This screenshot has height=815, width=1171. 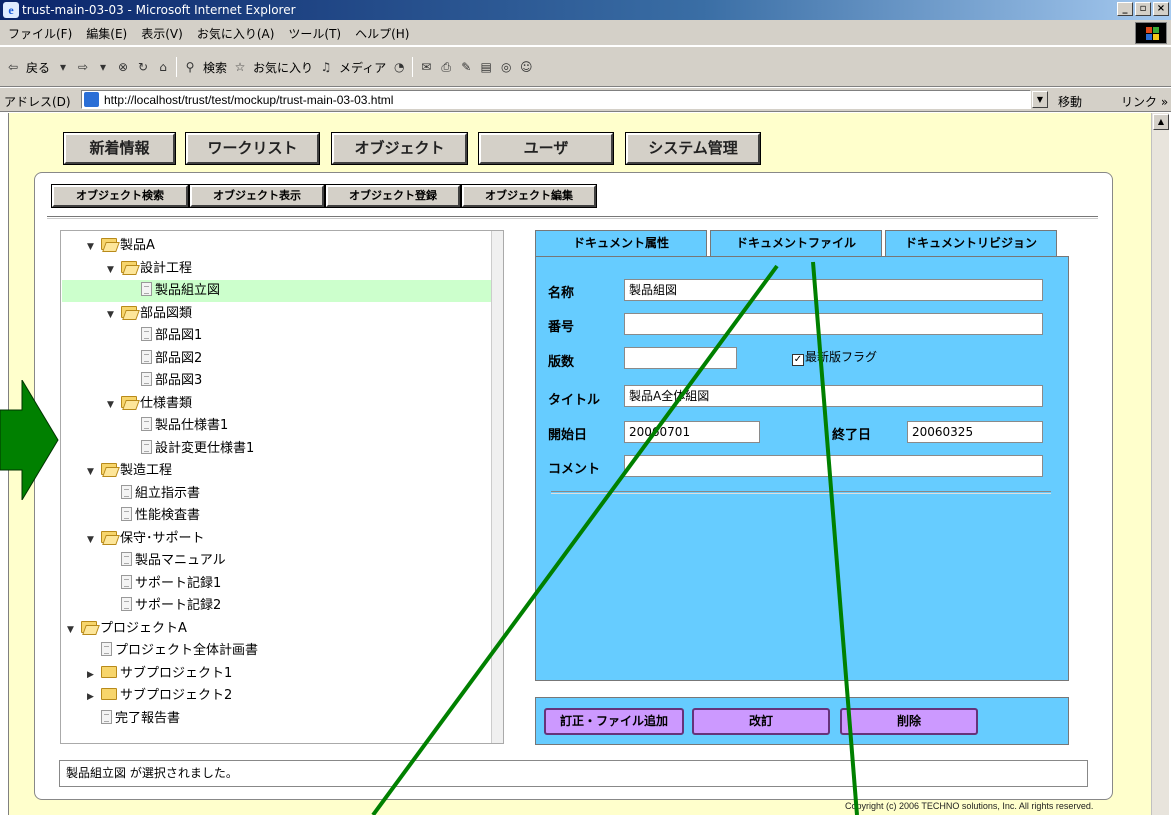 What do you see at coordinates (119, 148) in the screenshot?
I see `nav-whats-new-button: 新着情報` at bounding box center [119, 148].